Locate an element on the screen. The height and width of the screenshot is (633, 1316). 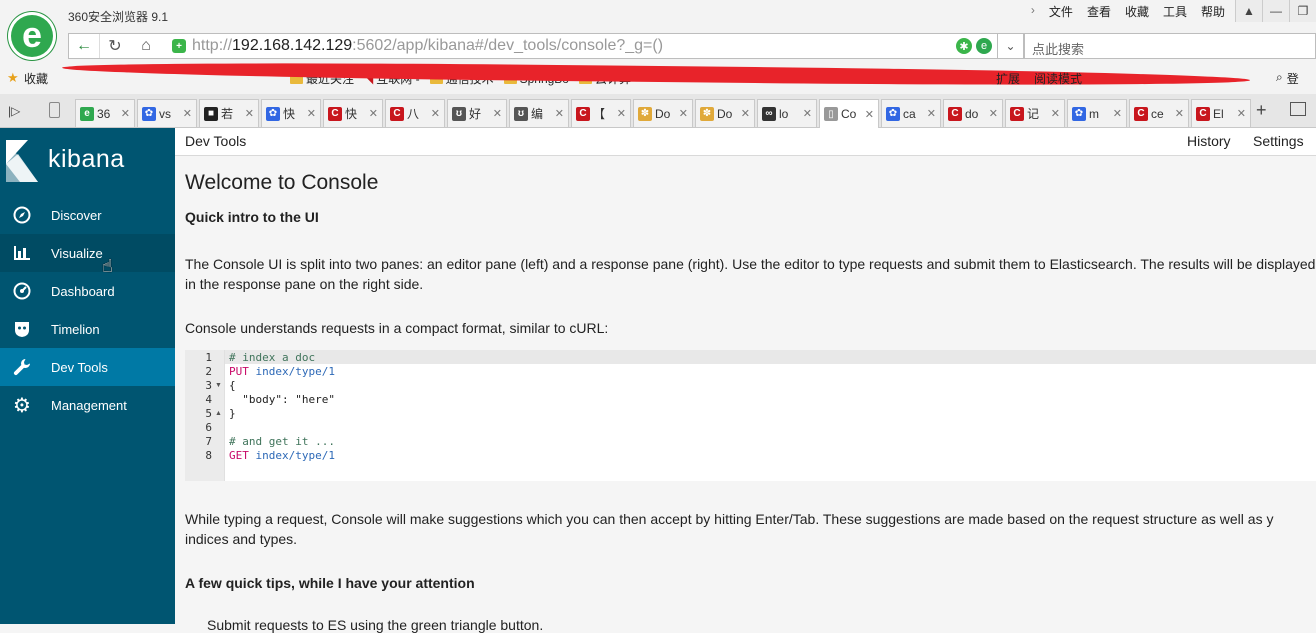
maximize-button: ❐ is located at coordinates (1302, 11).